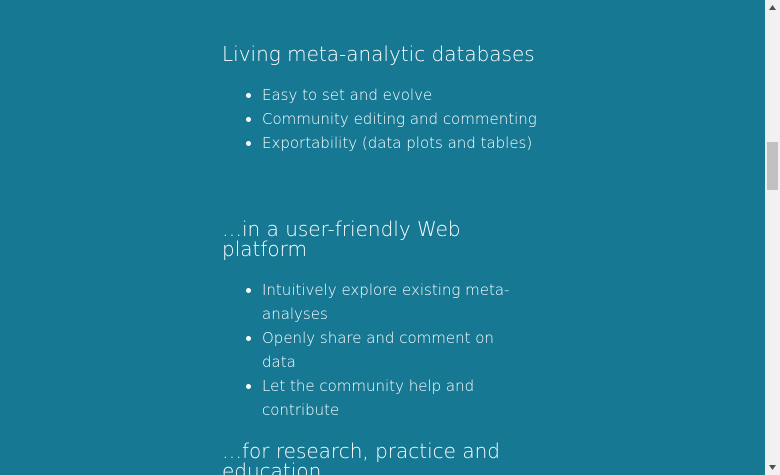  Describe the element at coordinates (402, 119) in the screenshot. I see `list-item: Community editing and commenting` at that location.